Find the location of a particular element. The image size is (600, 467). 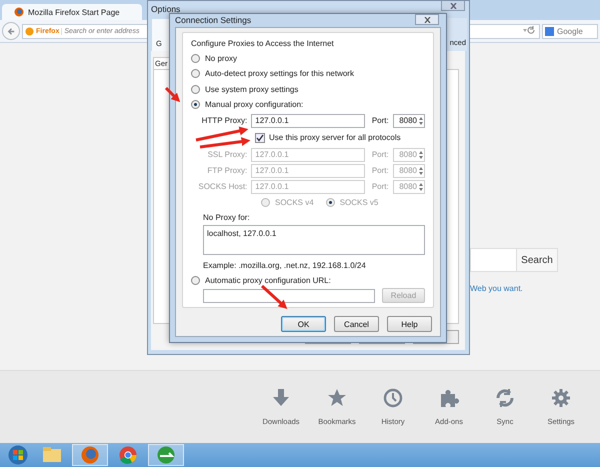

back-button is located at coordinates (11, 31).